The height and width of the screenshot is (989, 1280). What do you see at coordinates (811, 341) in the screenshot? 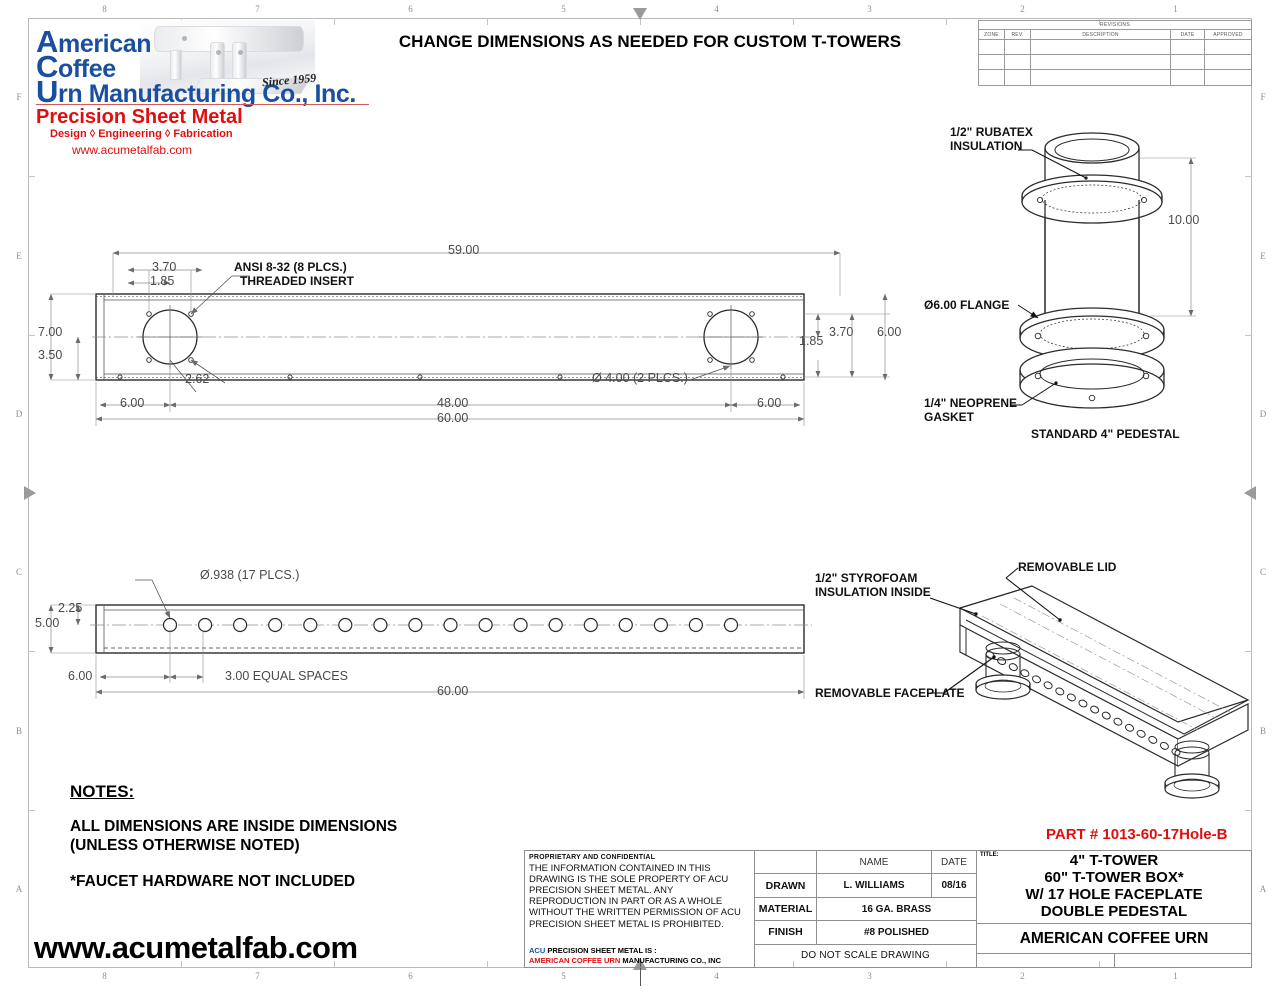
I see `dim-185-right-label: 1.85` at bounding box center [811, 341].